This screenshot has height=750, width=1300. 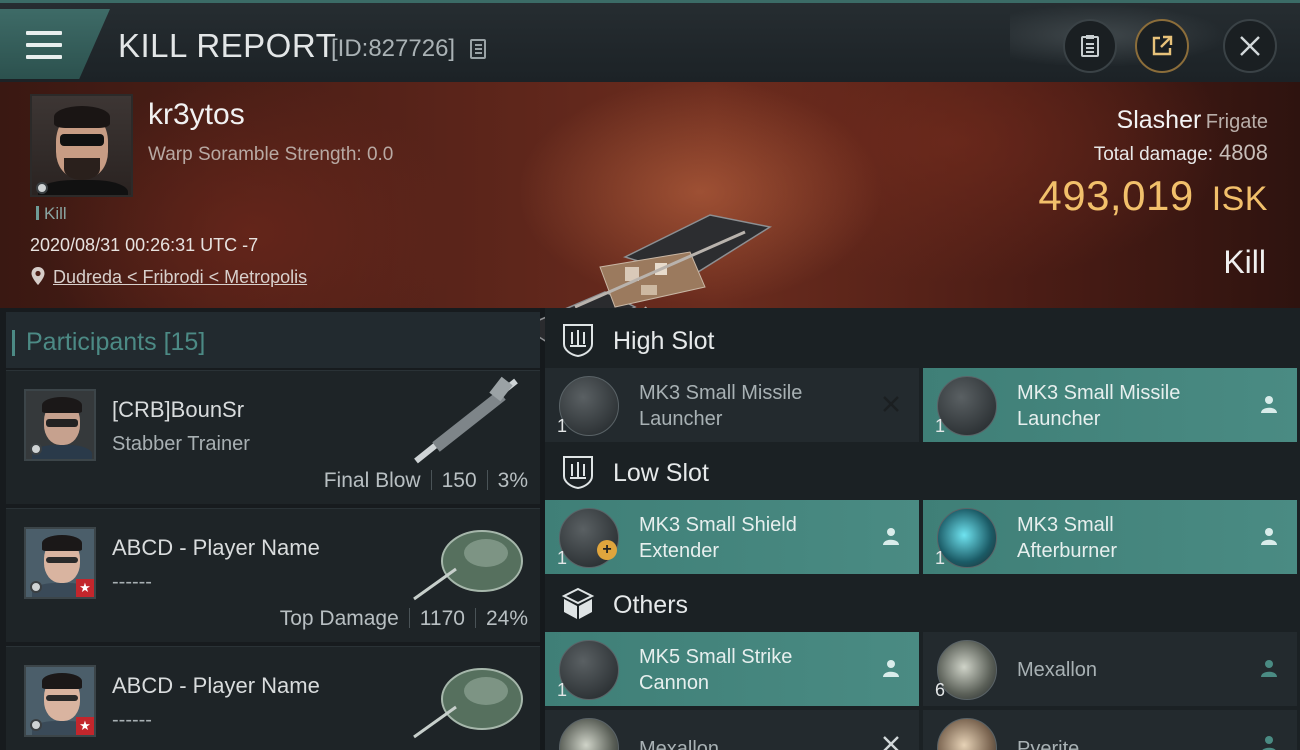 I want to click on item-name: MK3 Small Shield Extender, so click(x=718, y=538).